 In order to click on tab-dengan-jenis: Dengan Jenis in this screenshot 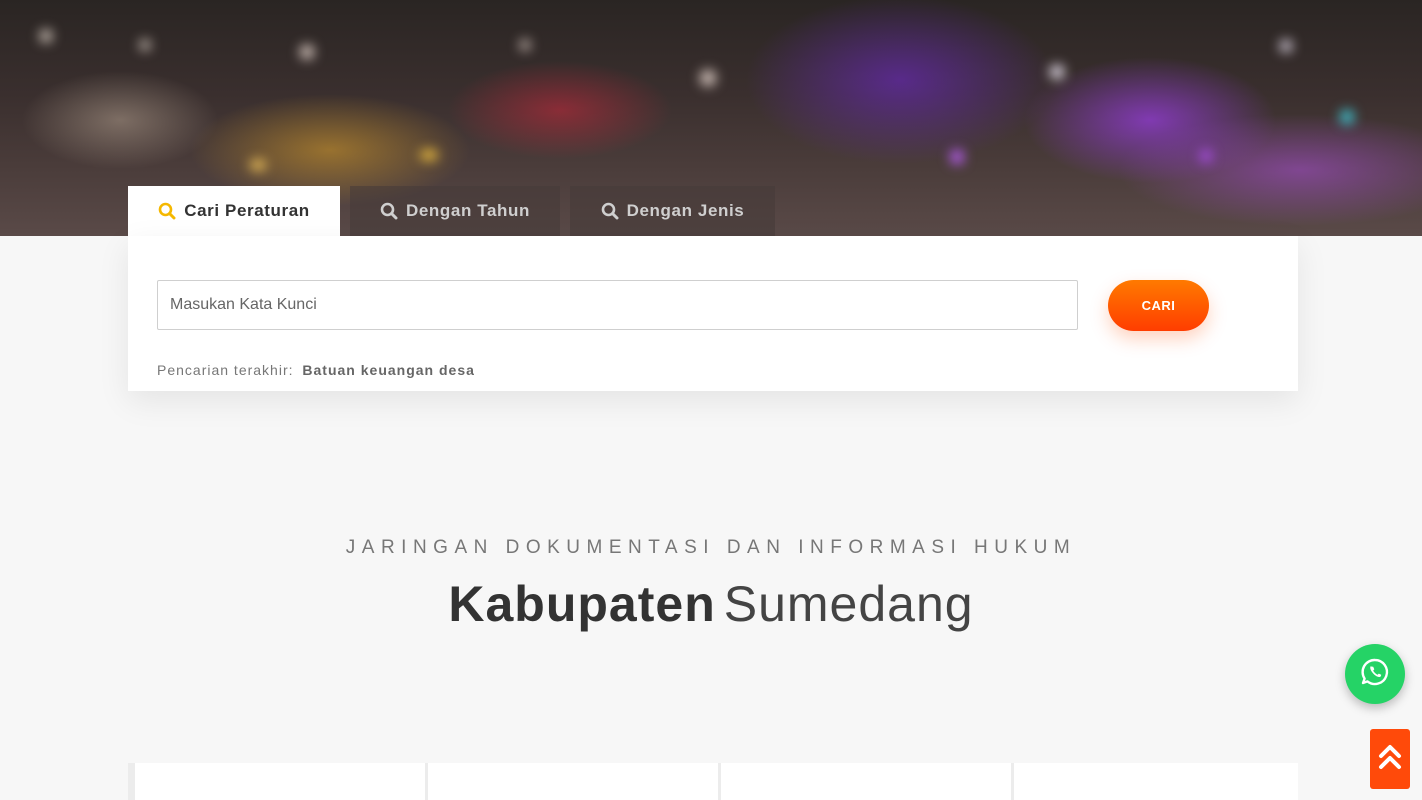, I will do `click(672, 211)`.